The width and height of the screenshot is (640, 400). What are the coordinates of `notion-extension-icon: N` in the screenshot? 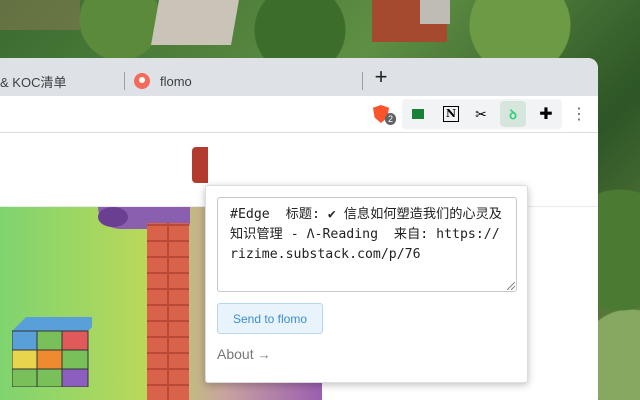 It's located at (451, 114).